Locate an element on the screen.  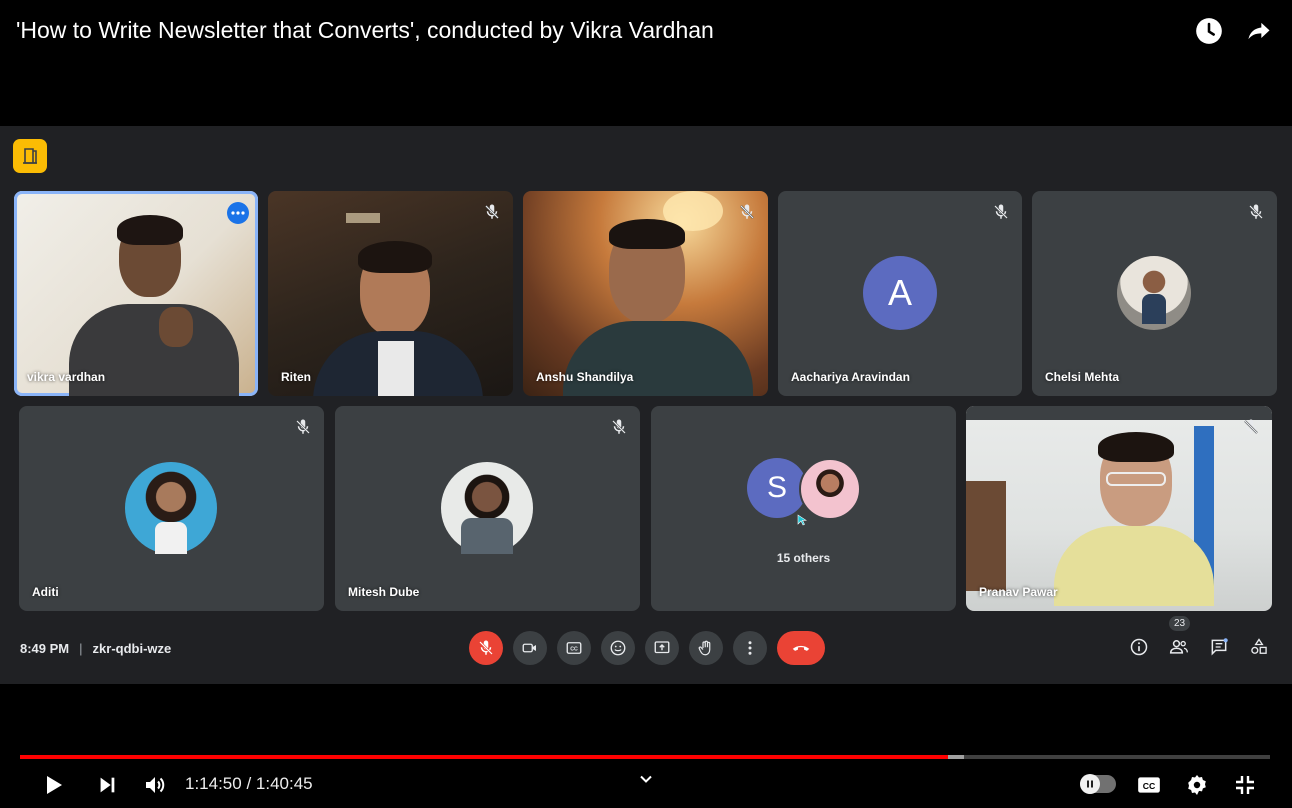
participant-name: Aachariya Aravindan is located at coordinates (850, 377).